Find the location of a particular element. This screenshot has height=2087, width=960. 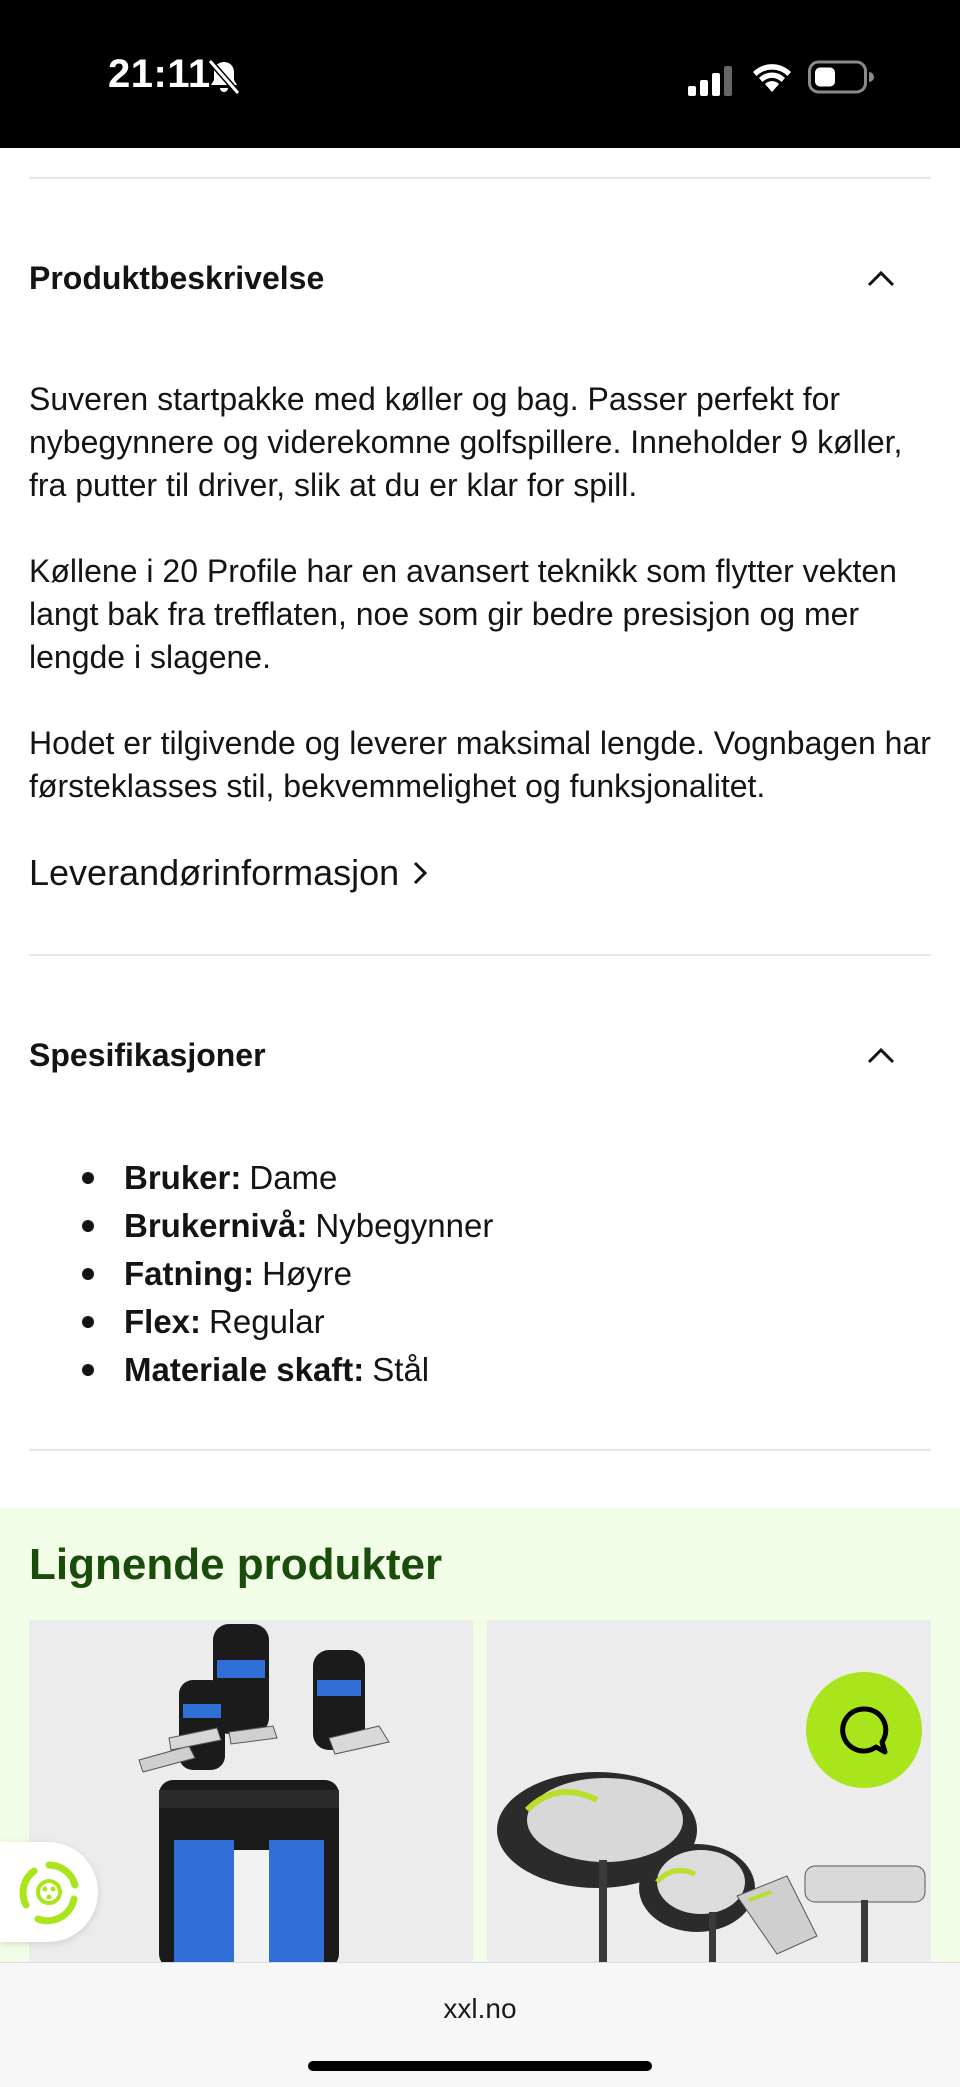

similar-products-title: Lignende produkter is located at coordinates (236, 1564).